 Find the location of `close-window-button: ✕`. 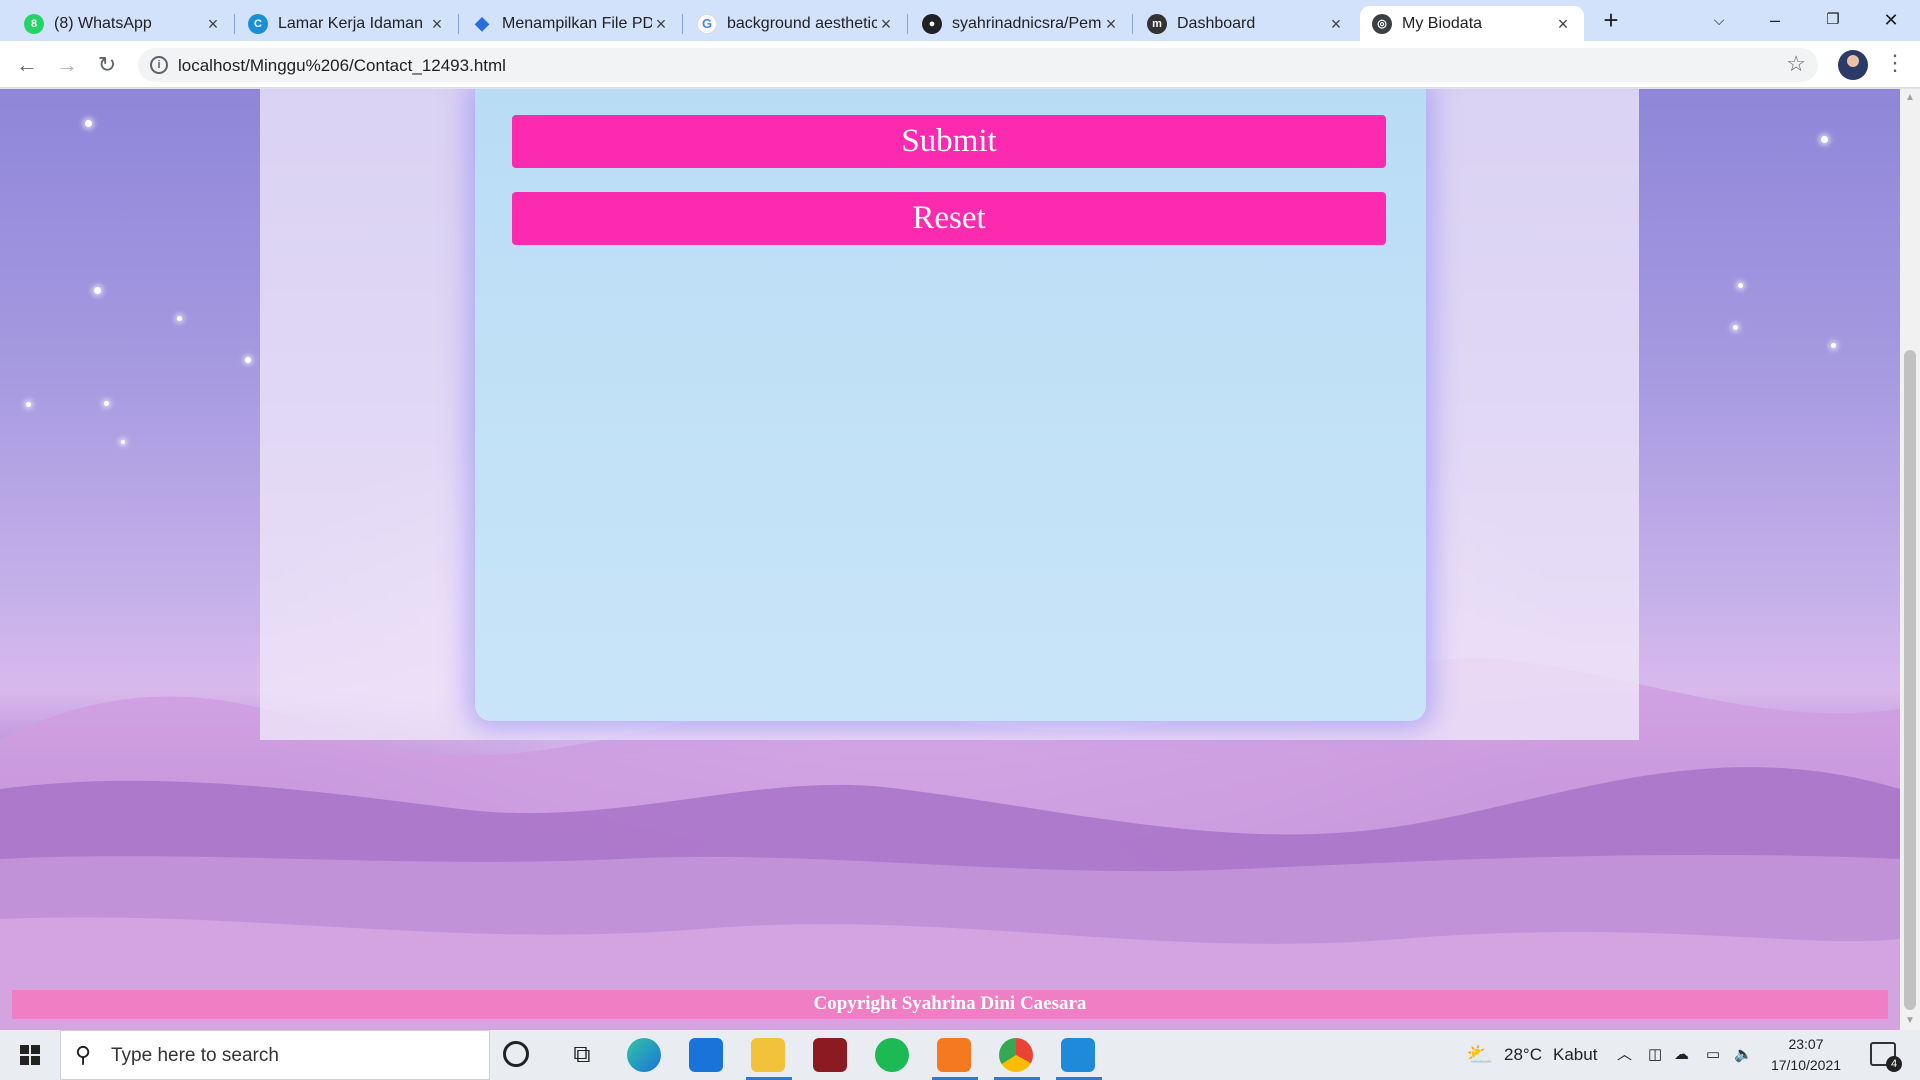

close-window-button: ✕ is located at coordinates (1891, 20).